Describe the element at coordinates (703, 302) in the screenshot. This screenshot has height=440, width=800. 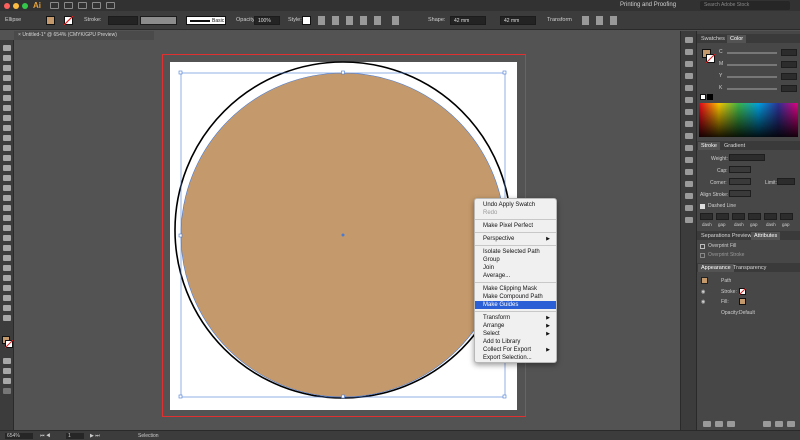
I see `visibility-eye-icon: ◉` at that location.